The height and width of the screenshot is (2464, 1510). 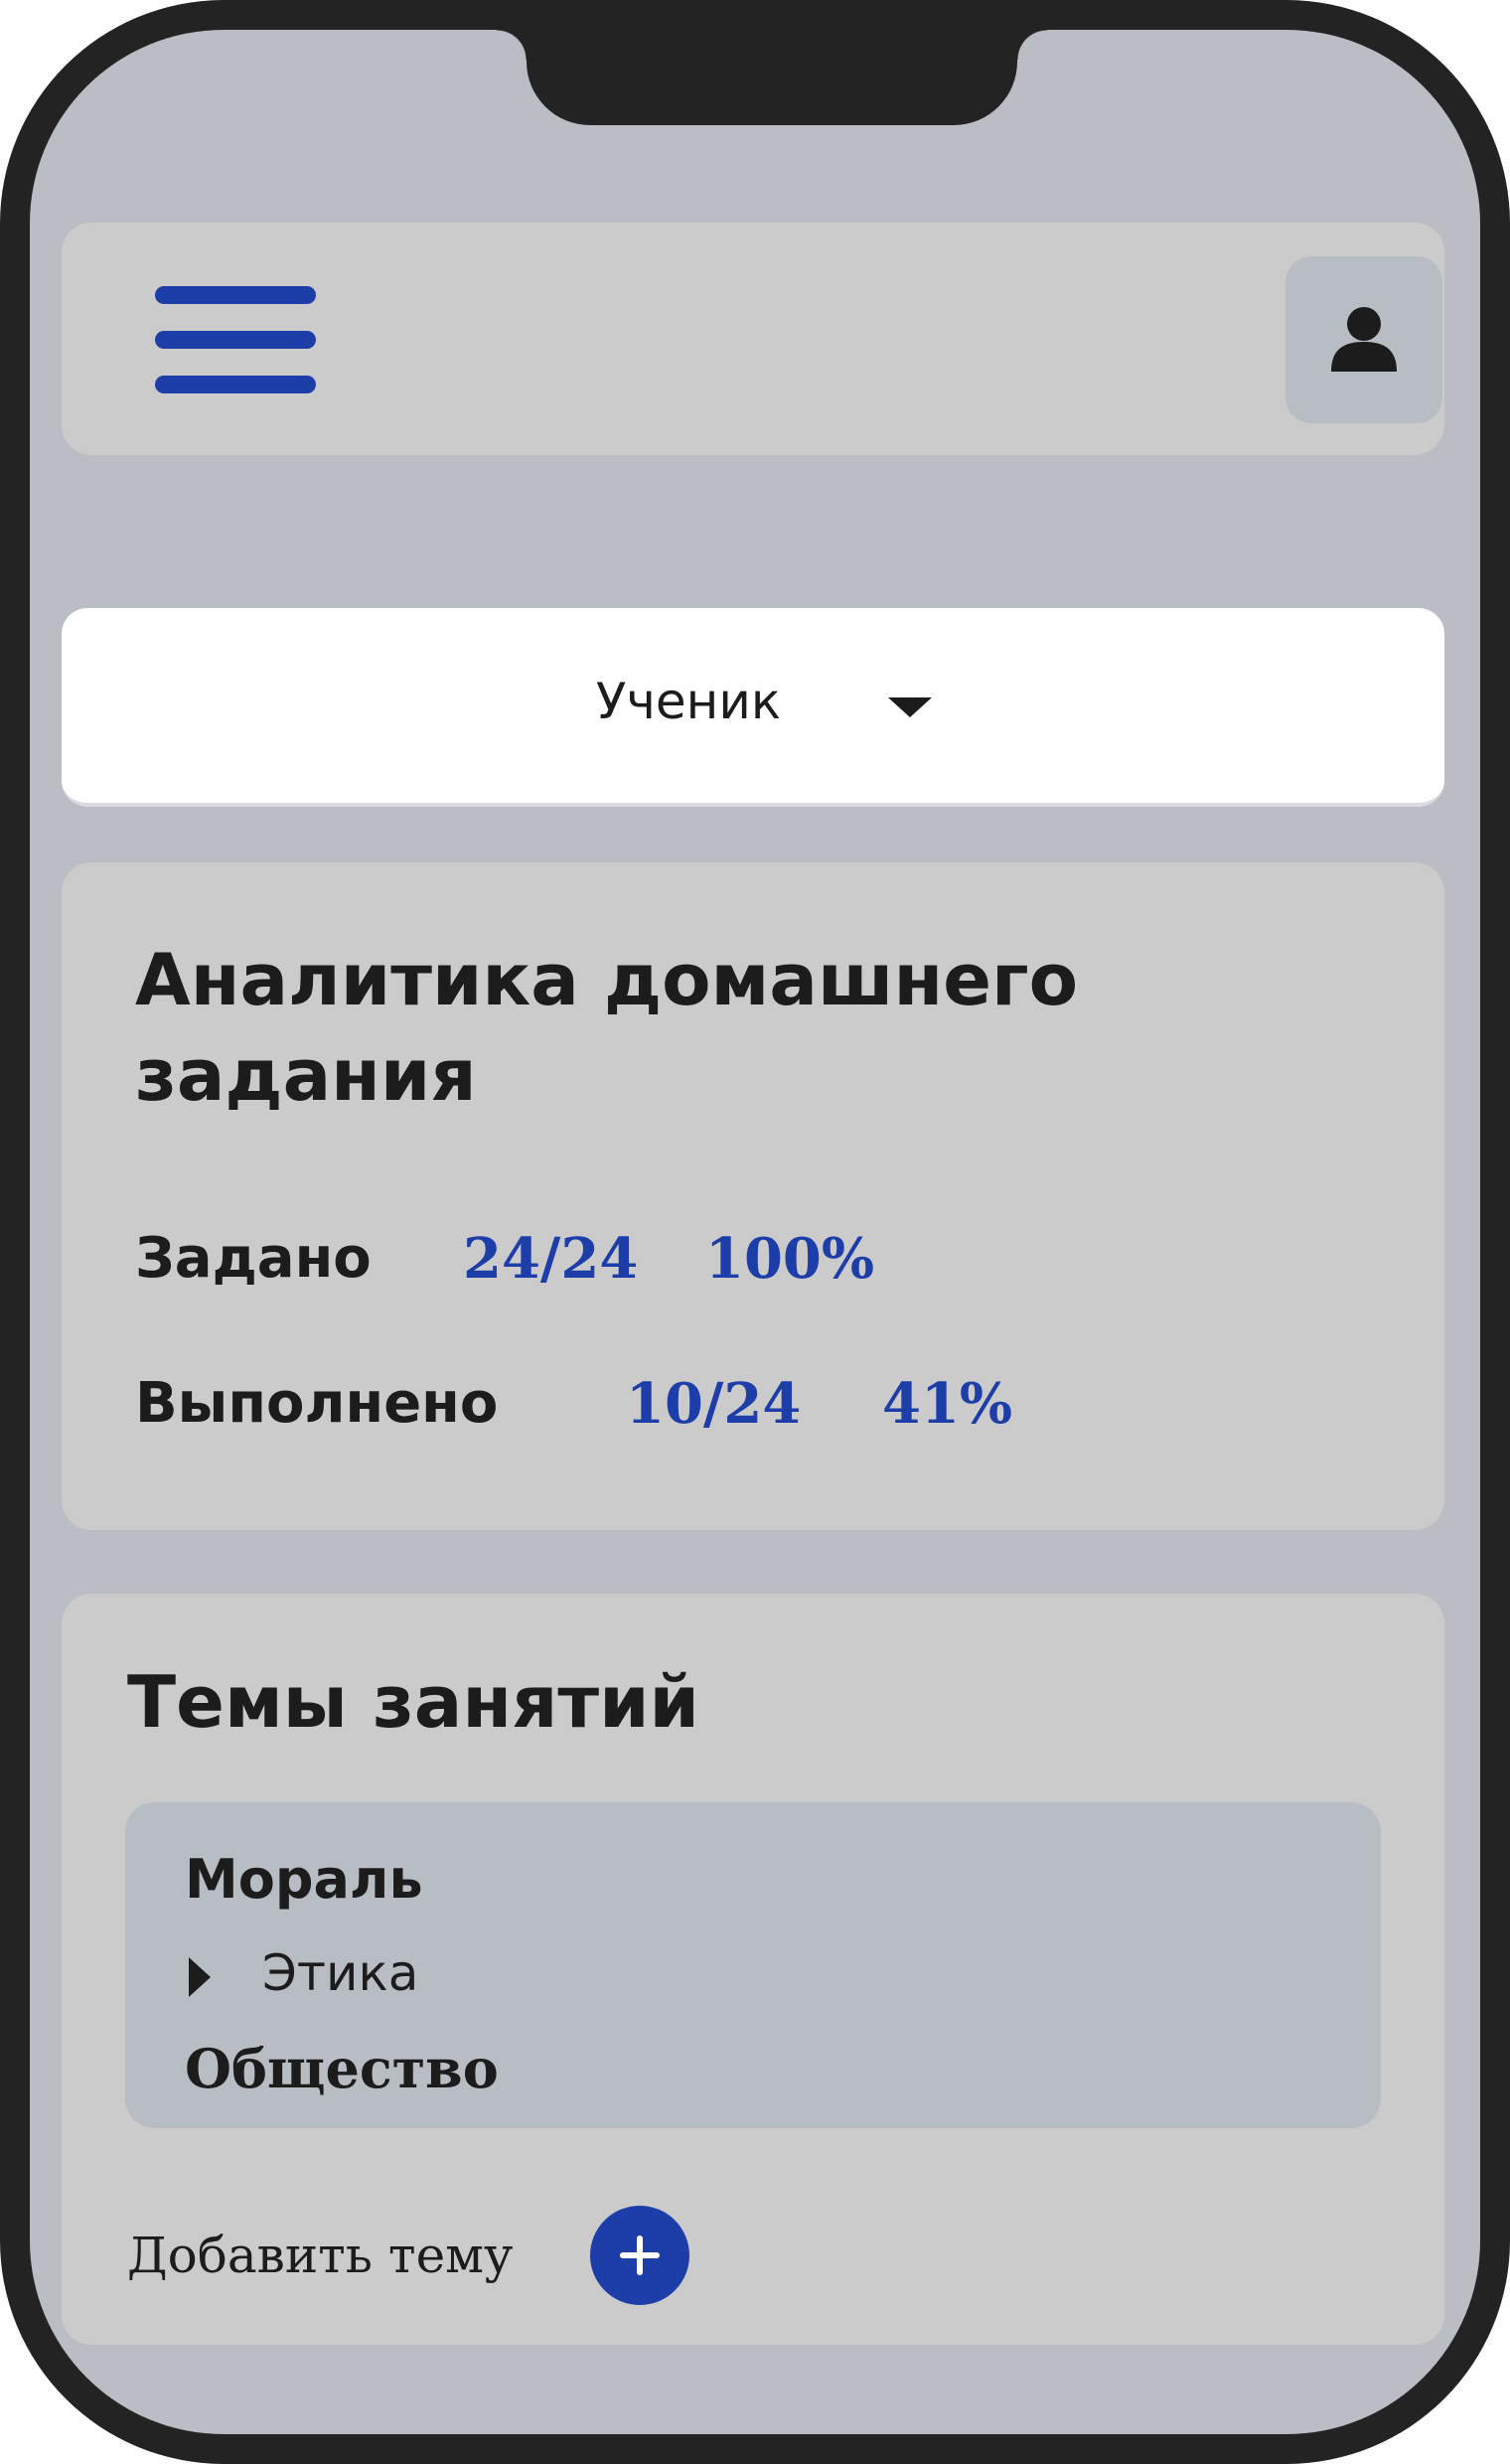 I want to click on caret-right-icon, so click(x=200, y=1977).